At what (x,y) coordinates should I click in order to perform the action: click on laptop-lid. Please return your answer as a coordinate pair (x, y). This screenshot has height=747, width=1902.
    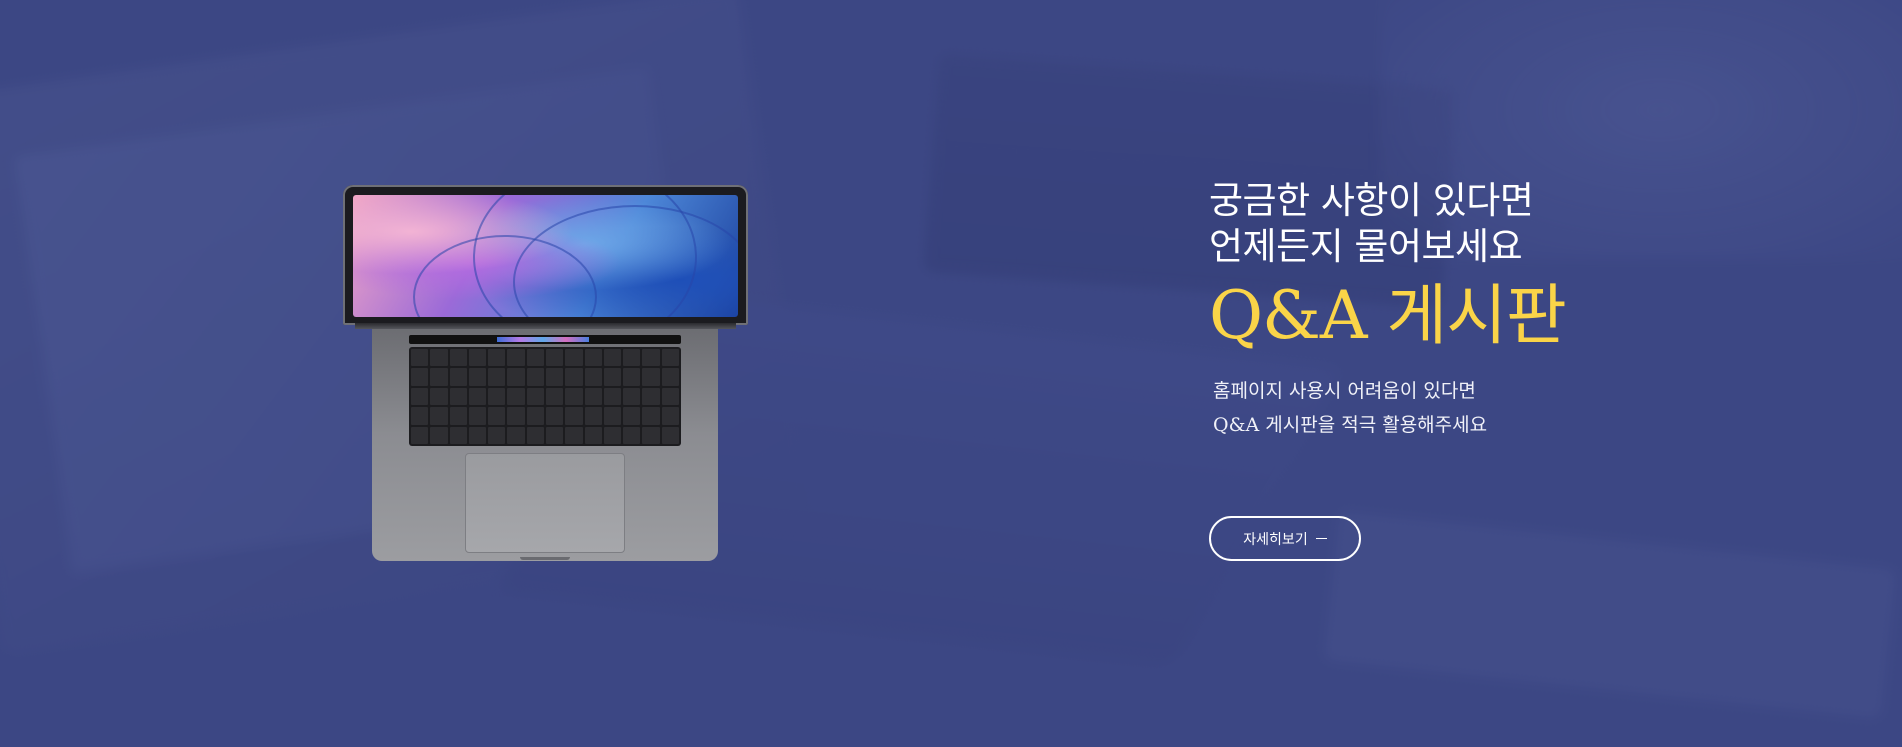
    Looking at the image, I should click on (545, 255).